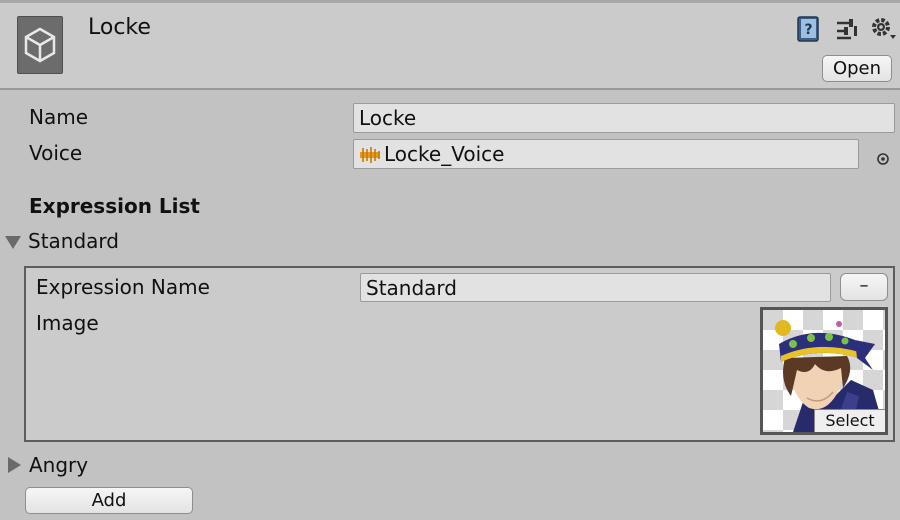 This screenshot has width=900, height=520. What do you see at coordinates (857, 68) in the screenshot?
I see `open-button: Open` at bounding box center [857, 68].